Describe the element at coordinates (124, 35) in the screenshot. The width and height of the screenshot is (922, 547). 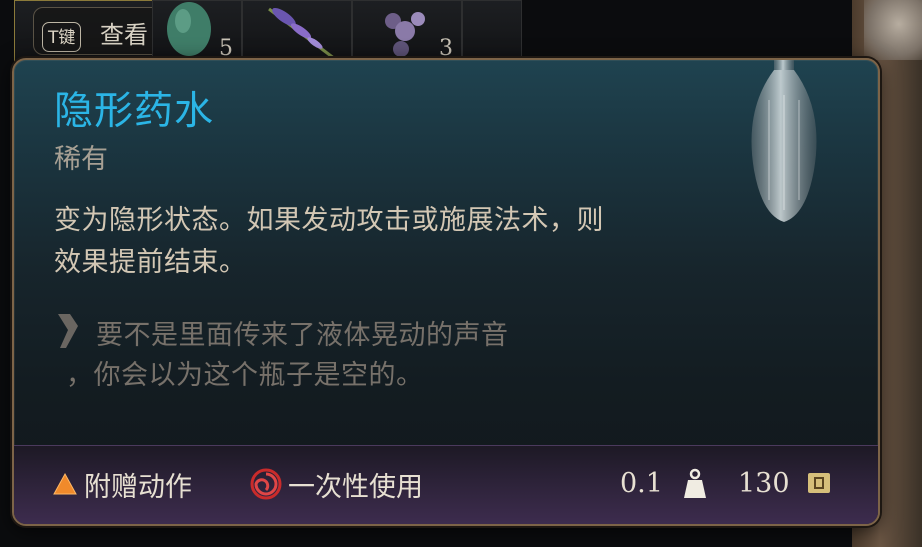
I see `examine-label: 查看` at that location.